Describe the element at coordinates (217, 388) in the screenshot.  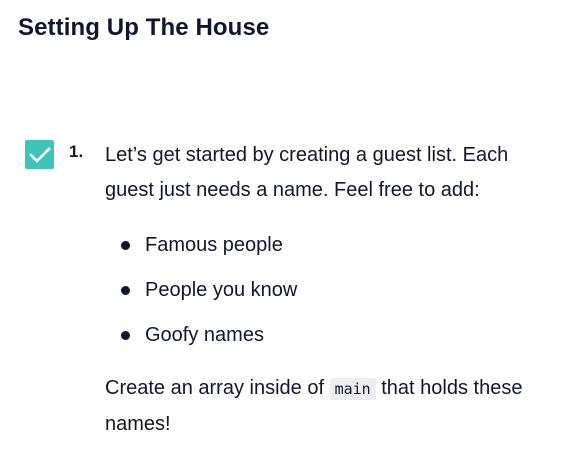
I see `outro-text-before: Create an array inside of` at that location.